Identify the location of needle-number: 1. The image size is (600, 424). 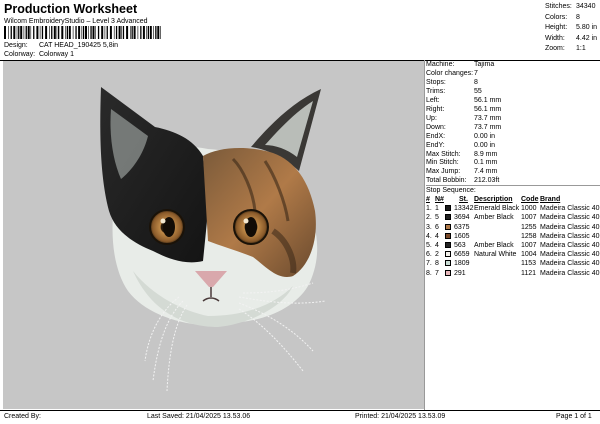
(437, 209).